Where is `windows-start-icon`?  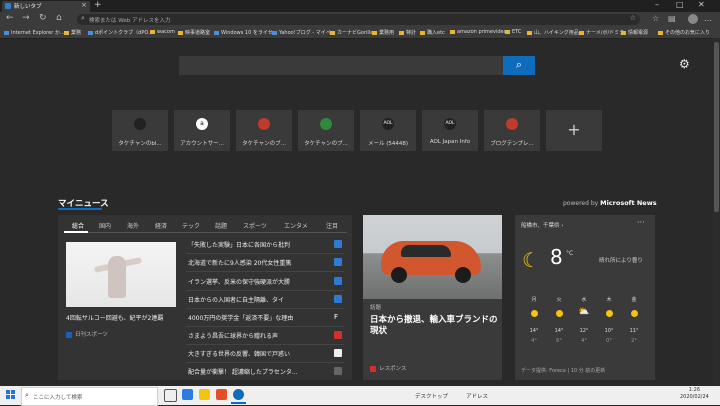
windows-start-icon is located at coordinates (10, 394).